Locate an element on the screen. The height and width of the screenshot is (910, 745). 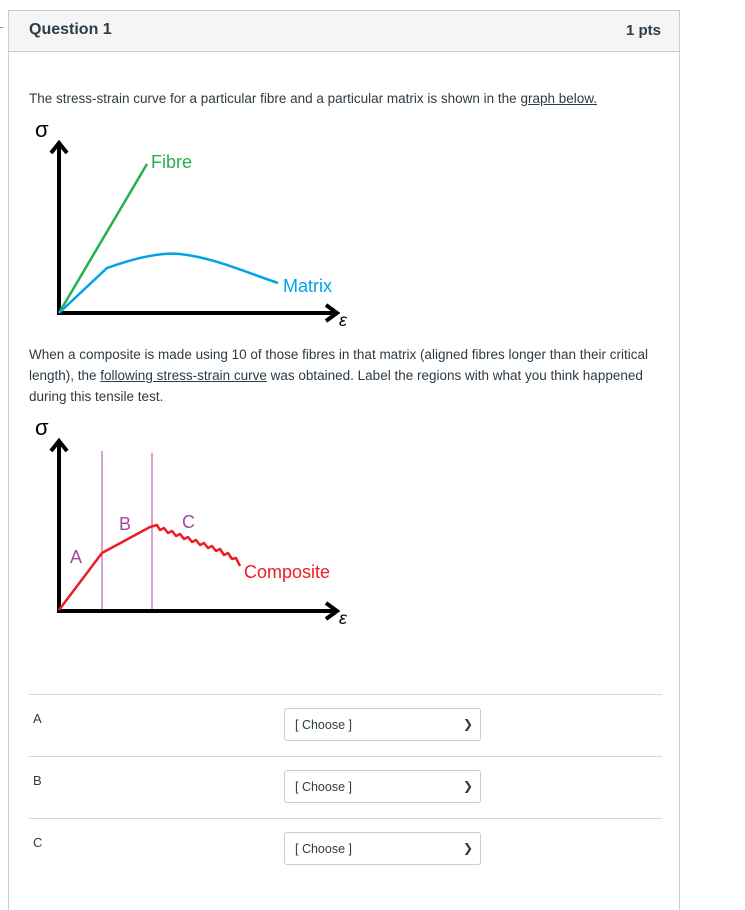
composite-label: Composite is located at coordinates (287, 572).